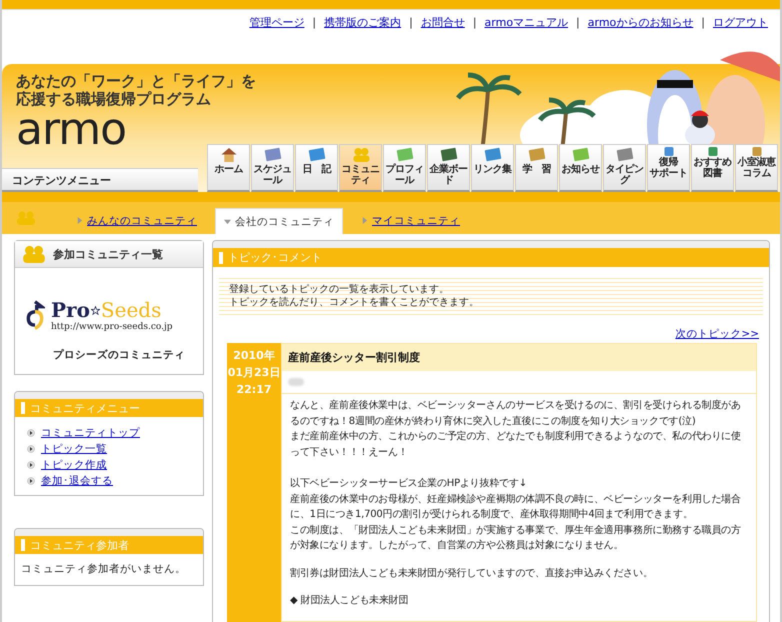 The width and height of the screenshot is (782, 622). Describe the element at coordinates (77, 481) in the screenshot. I see `menu-link: 参加･退会する` at that location.